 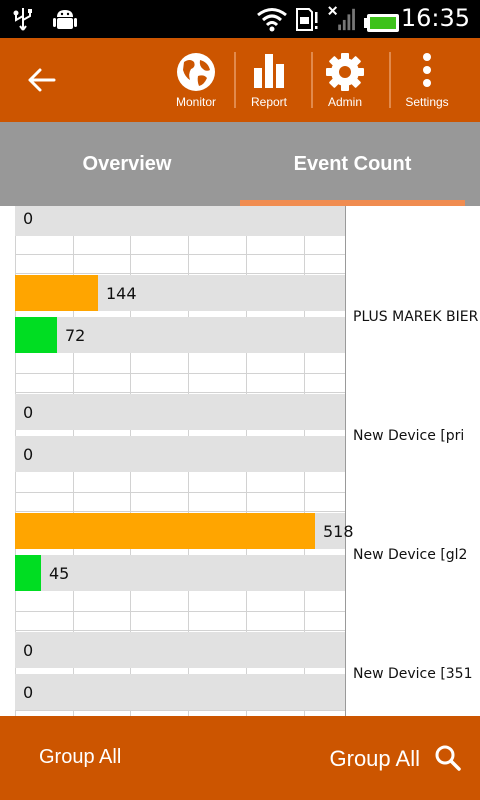 What do you see at coordinates (269, 71) in the screenshot?
I see `bar-chart-icon` at bounding box center [269, 71].